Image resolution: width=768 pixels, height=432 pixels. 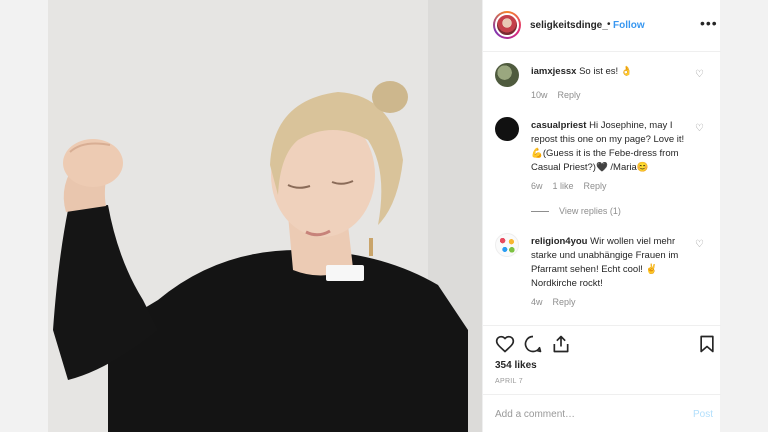 I want to click on right-margin, so click(x=744, y=216).